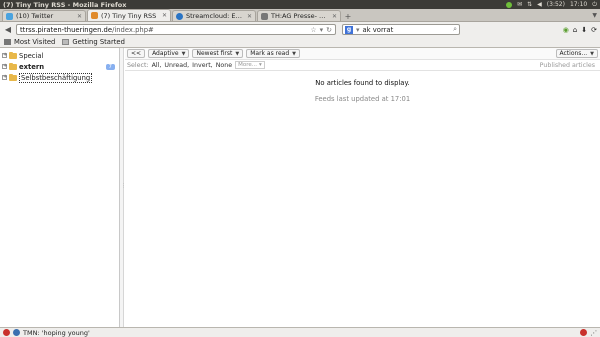  I want to click on url-domain: ttrss.piraten-thueringen.de, so click(66, 29).